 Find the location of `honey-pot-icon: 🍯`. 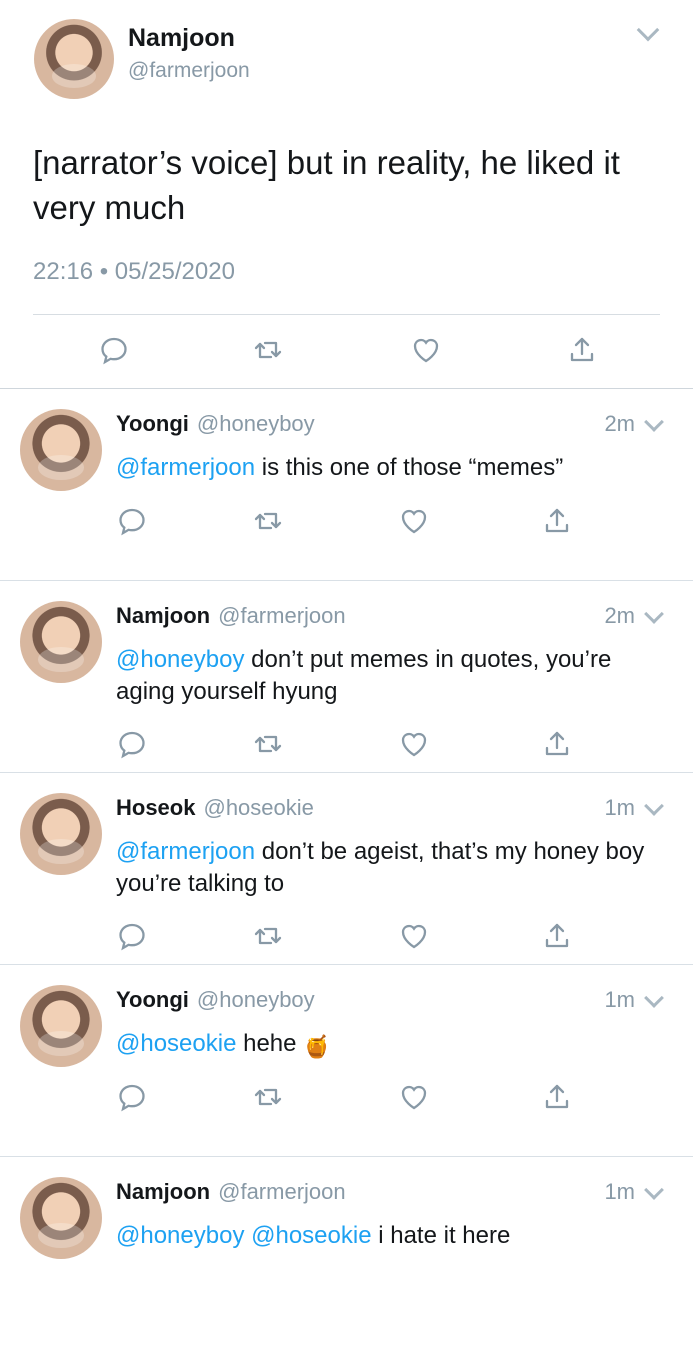

honey-pot-icon: 🍯 is located at coordinates (317, 1046).